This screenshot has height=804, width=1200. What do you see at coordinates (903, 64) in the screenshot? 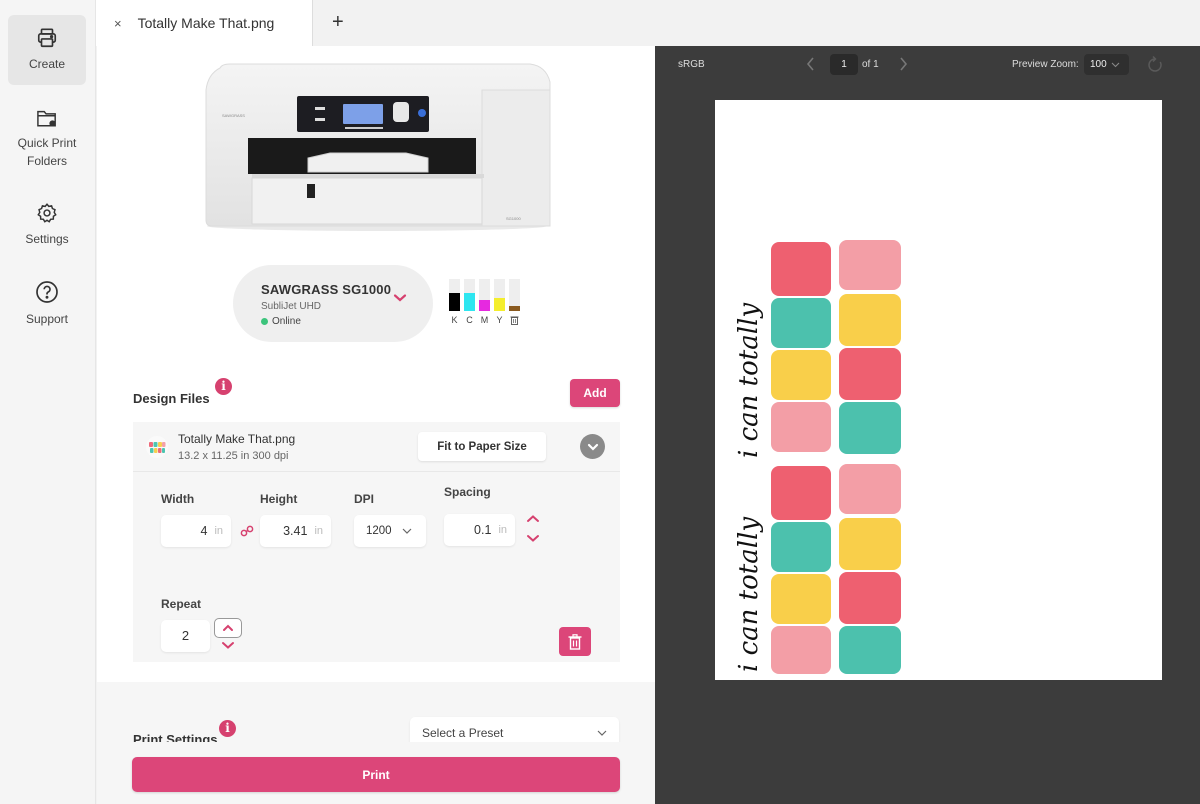
I see `chevron-right-icon` at bounding box center [903, 64].